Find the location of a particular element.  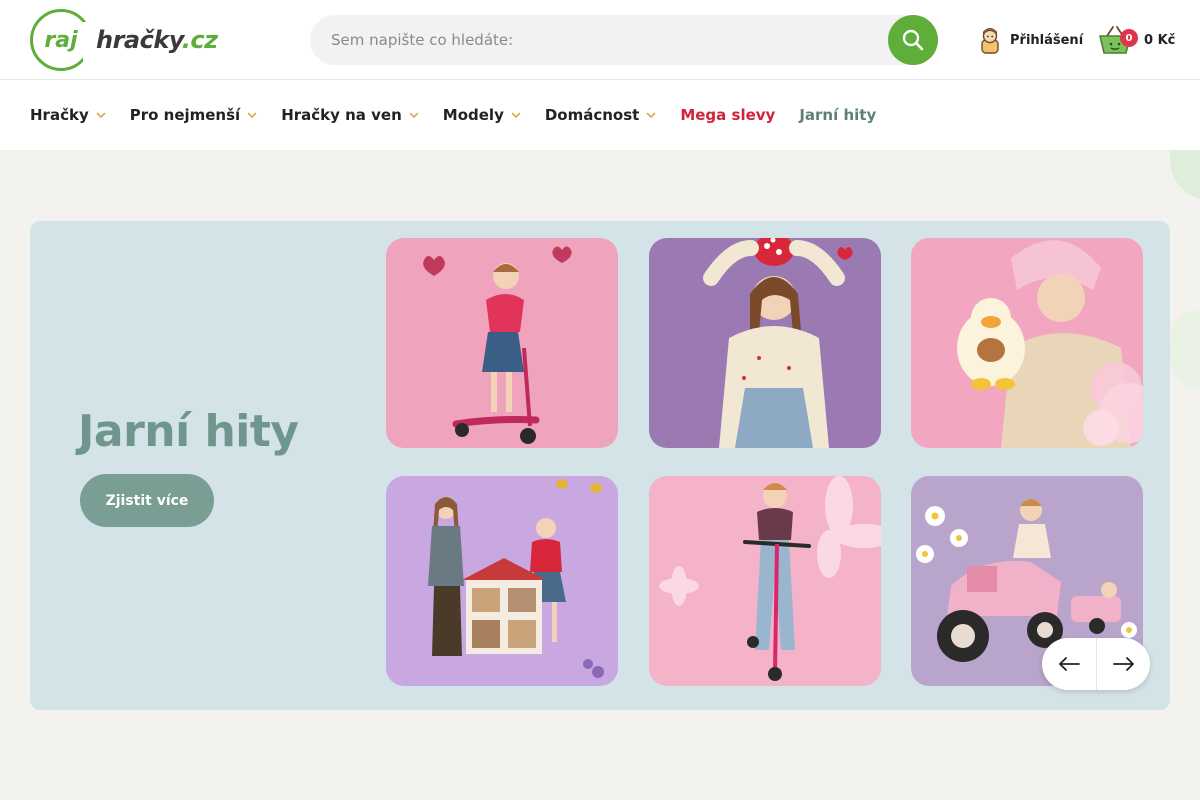

nav-item-label: Hračky na ven is located at coordinates (341, 115).